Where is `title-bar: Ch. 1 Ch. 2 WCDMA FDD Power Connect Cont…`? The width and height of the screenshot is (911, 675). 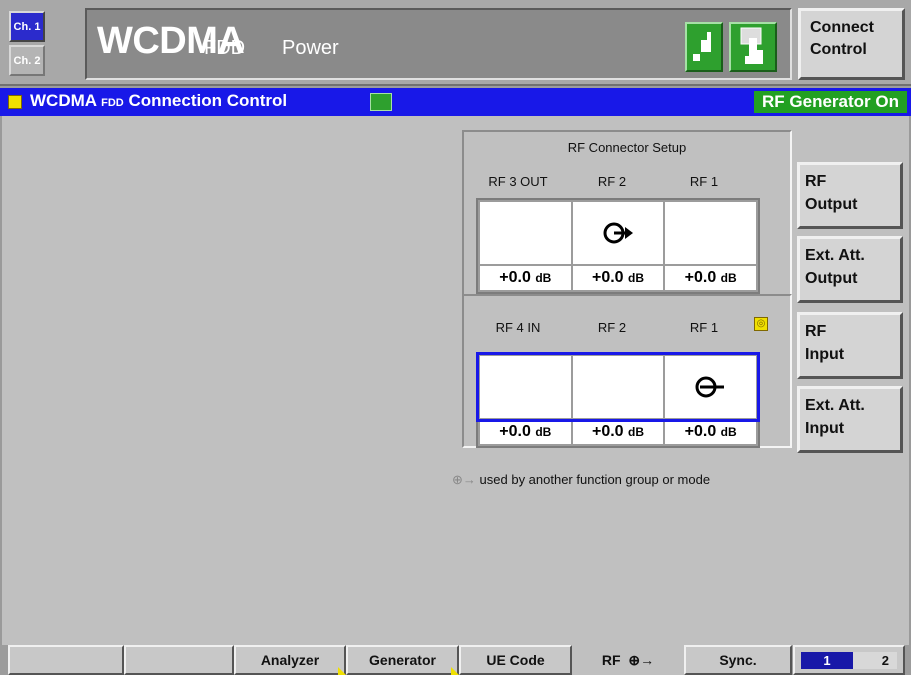 title-bar: Ch. 1 Ch. 2 WCDMA FDD Power Connect Cont… is located at coordinates (455, 43).